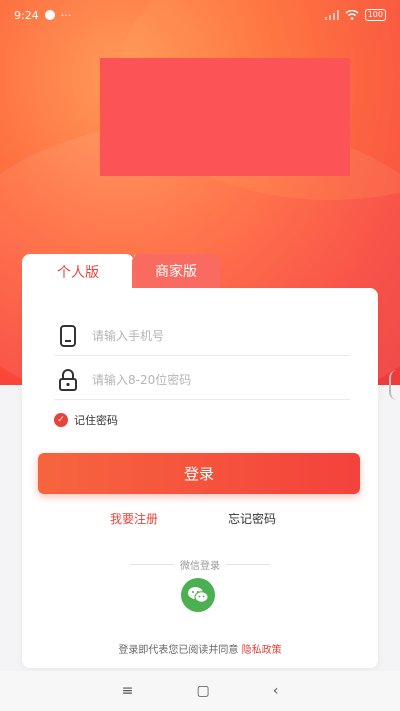  I want to click on agreement-text: 登录即代表您已阅读并同意 隐私政策, so click(200, 648).